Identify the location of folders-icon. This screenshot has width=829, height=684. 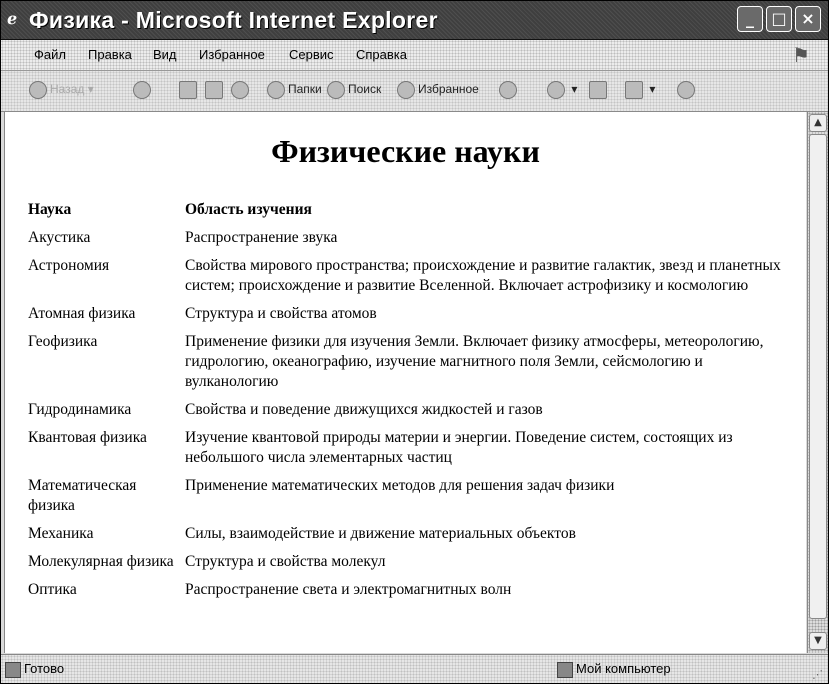
(276, 90).